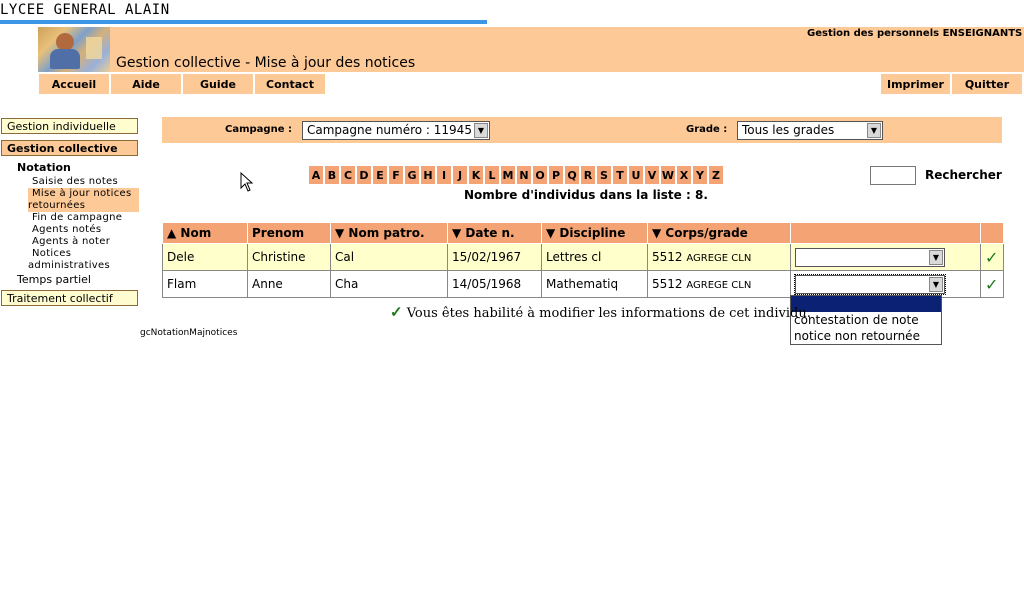  What do you see at coordinates (684, 175) in the screenshot?
I see `letter-x: X` at bounding box center [684, 175].